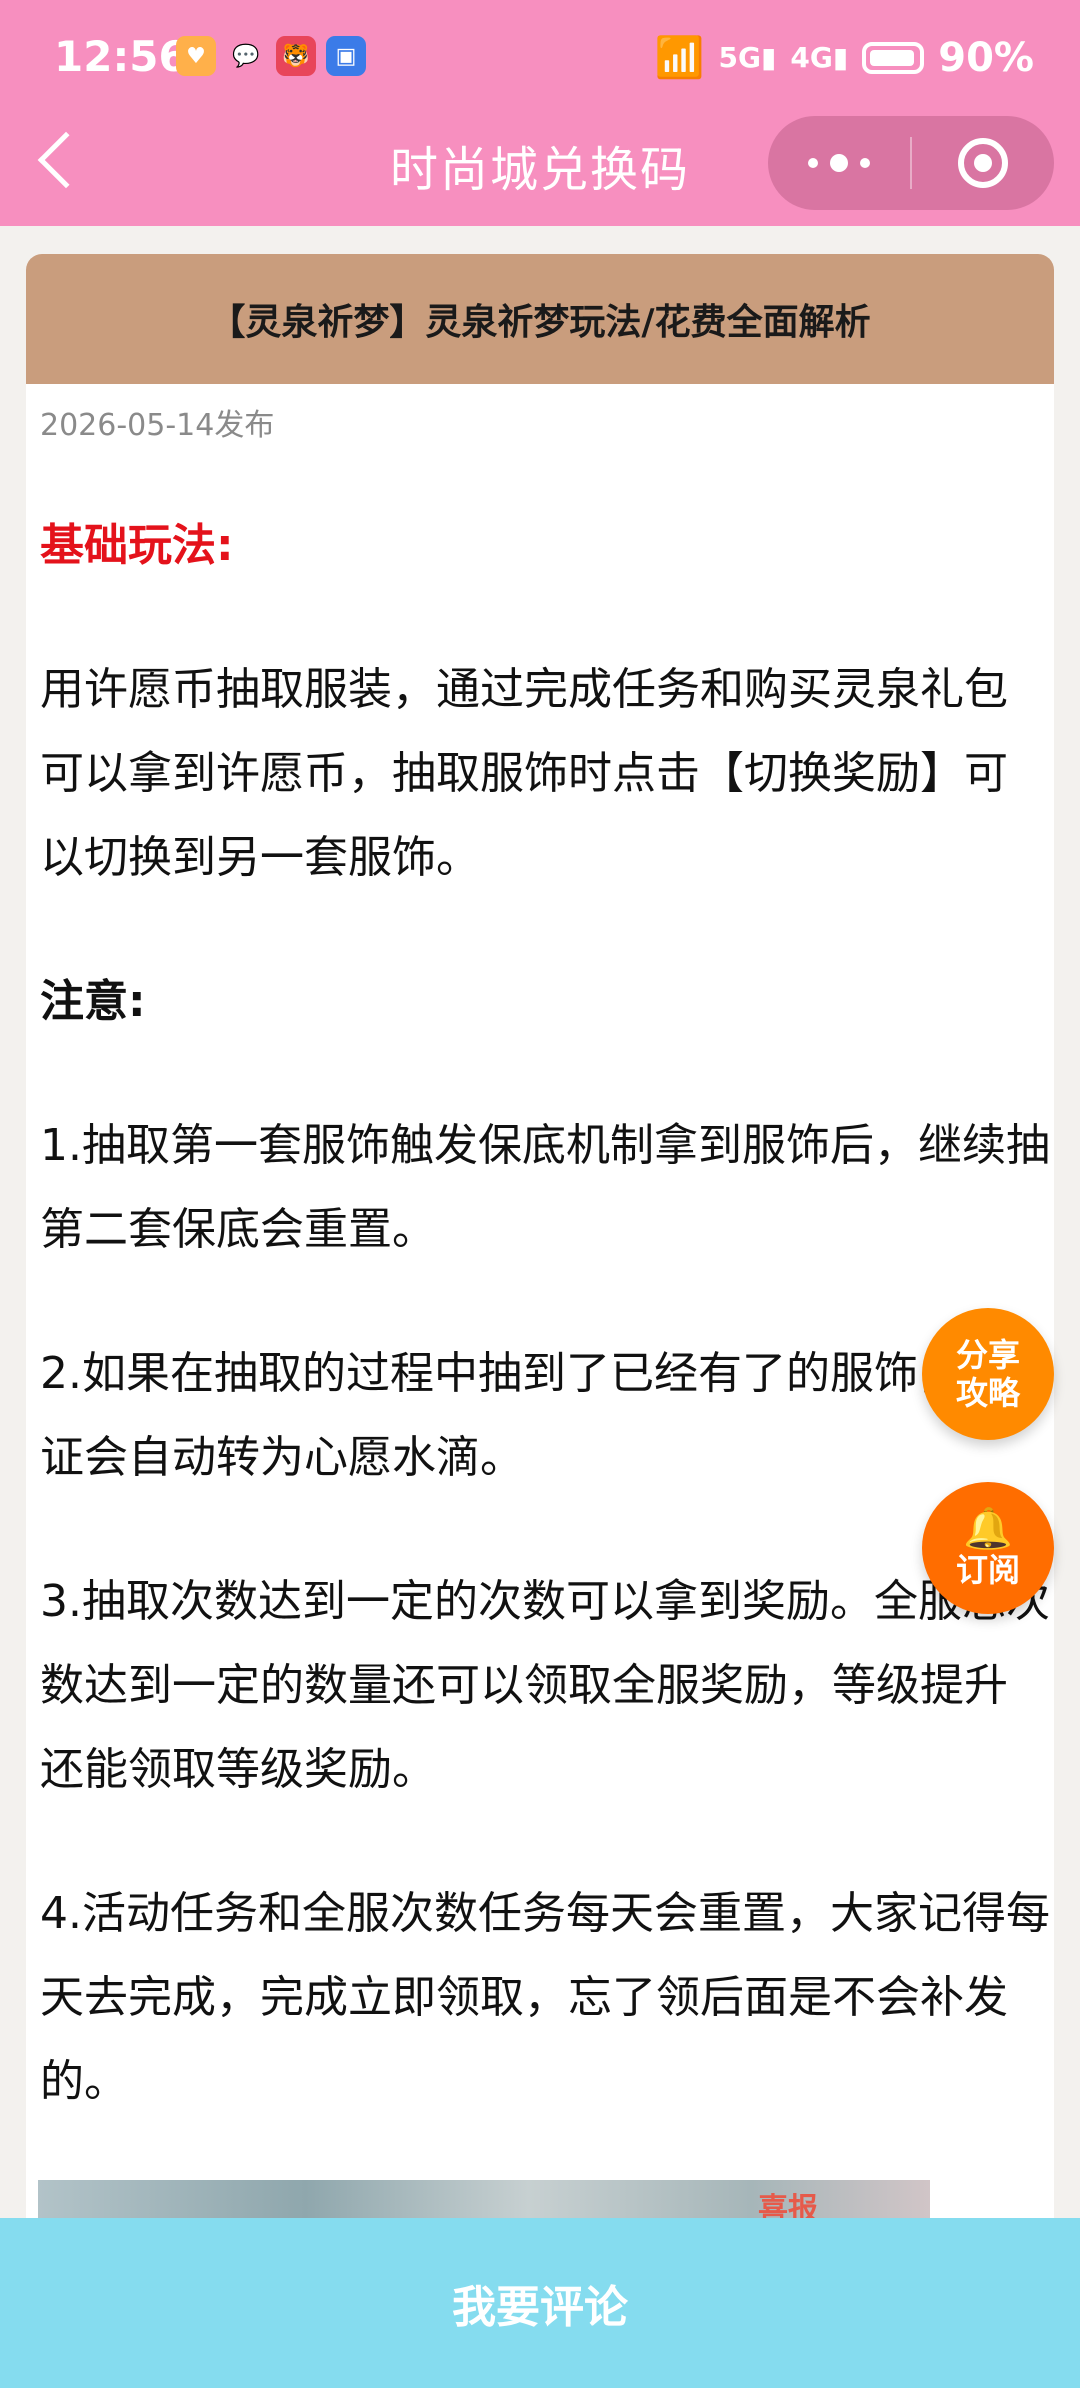 Image resolution: width=1080 pixels, height=2388 pixels. What do you see at coordinates (747, 57) in the screenshot?
I see `signal-5g-icon: 5G▮` at bounding box center [747, 57].